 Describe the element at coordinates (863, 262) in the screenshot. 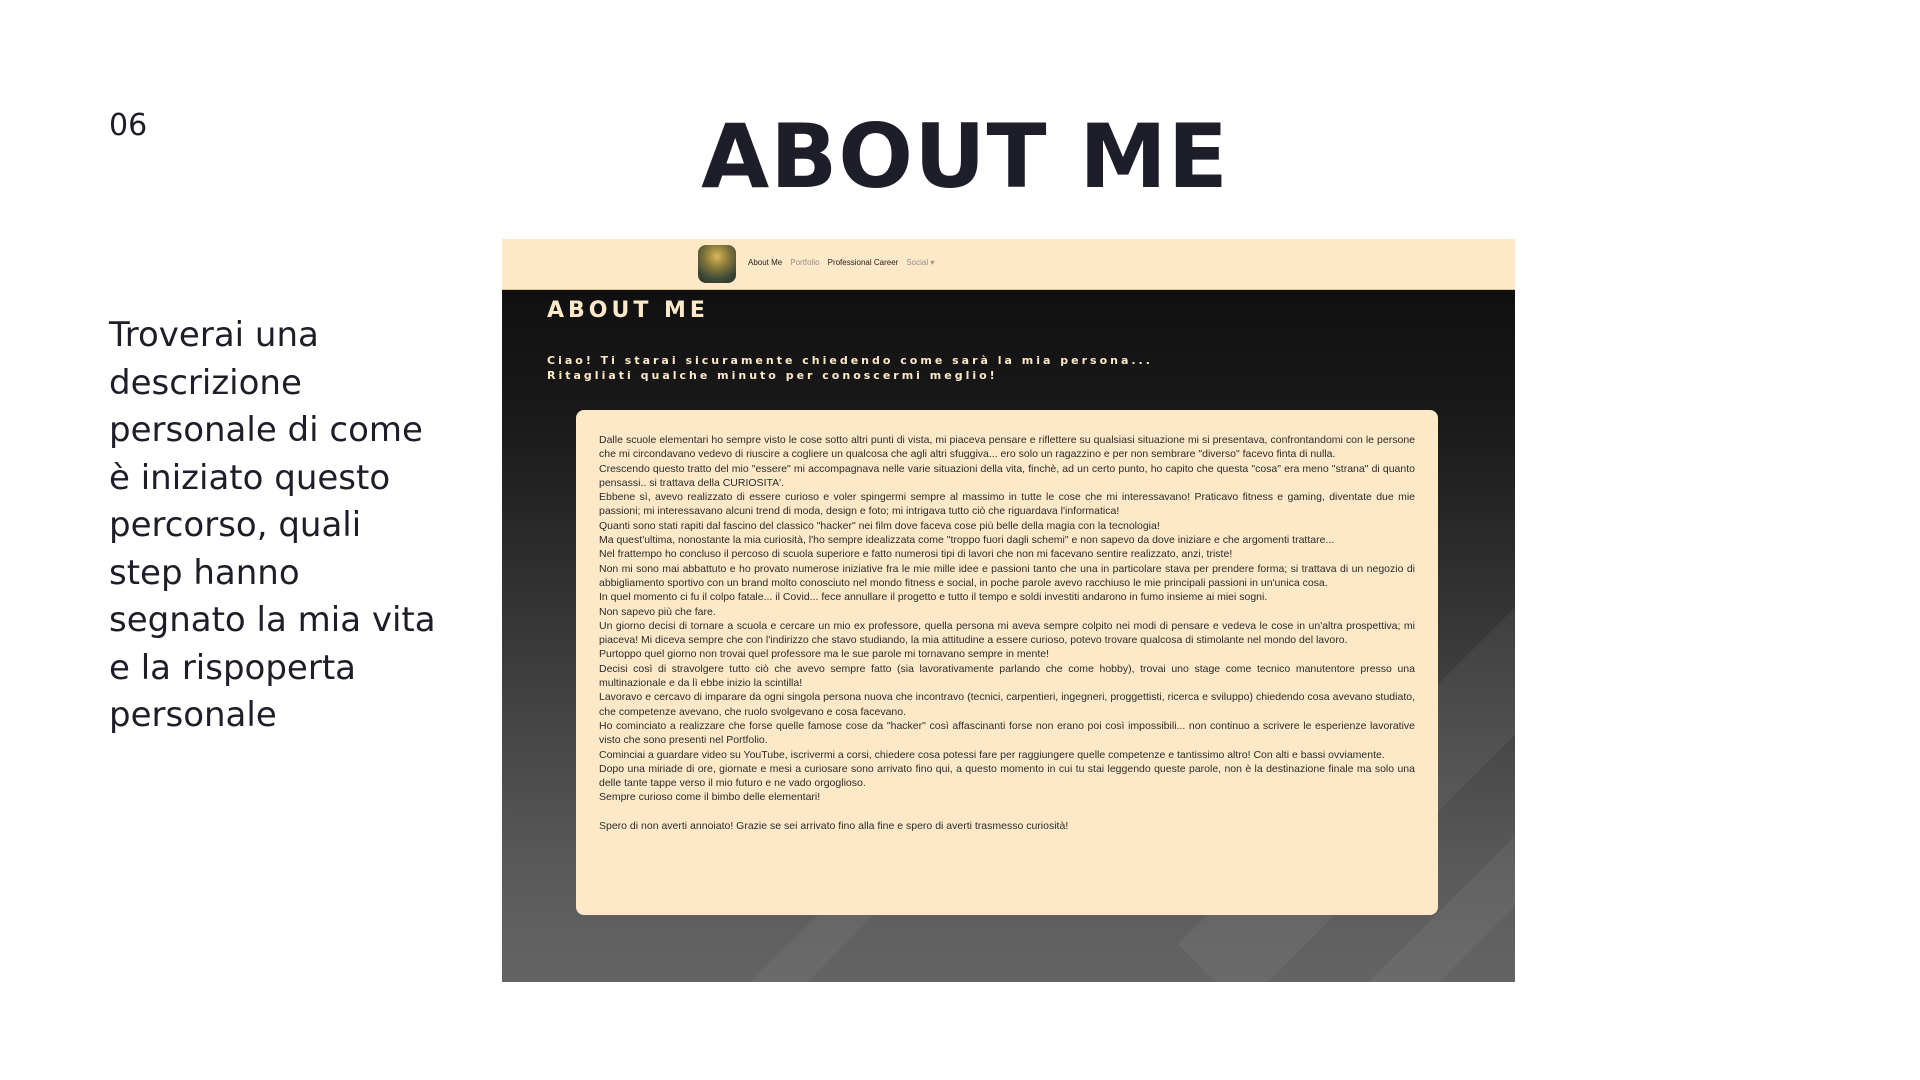

I see `nav-link-professional-career: Professional Career` at that location.